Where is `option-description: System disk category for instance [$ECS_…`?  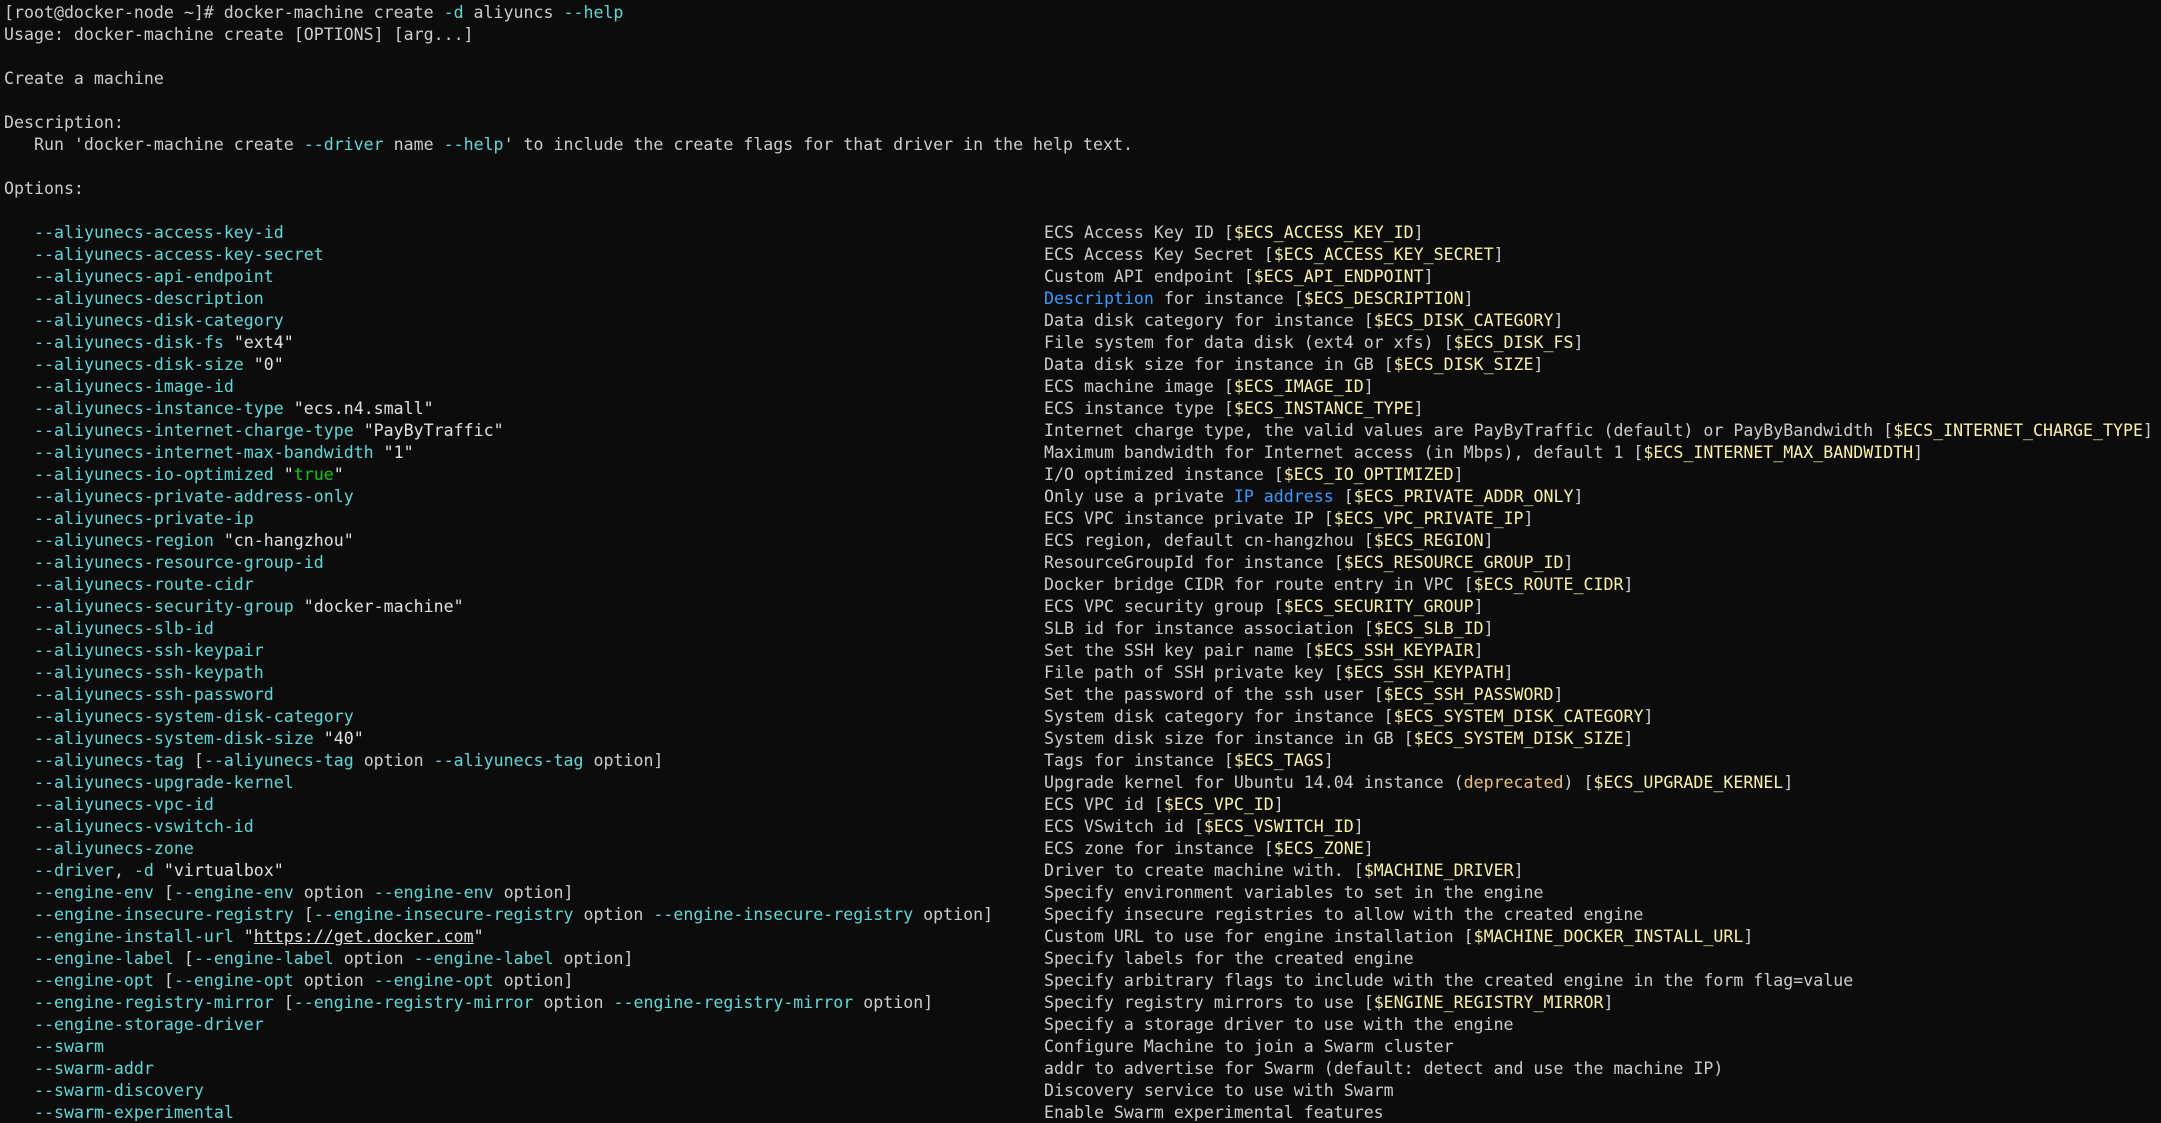 option-description: System disk category for instance [$ECS_… is located at coordinates (1348, 717).